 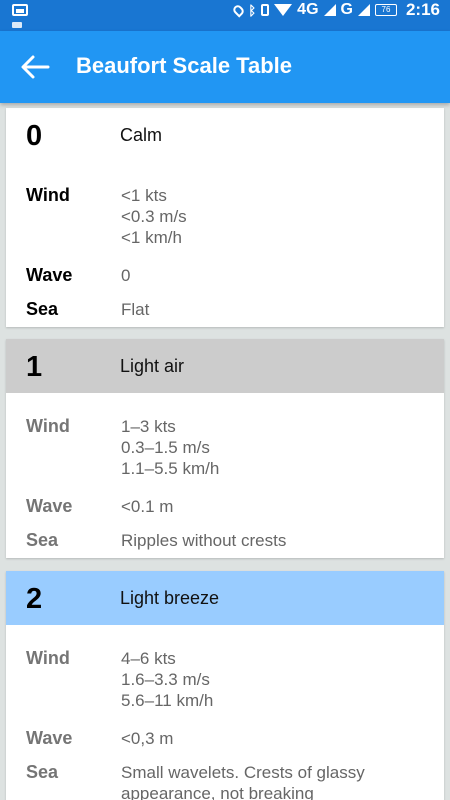 I want to click on app-bar: Beaufort Scale Table, so click(x=225, y=67).